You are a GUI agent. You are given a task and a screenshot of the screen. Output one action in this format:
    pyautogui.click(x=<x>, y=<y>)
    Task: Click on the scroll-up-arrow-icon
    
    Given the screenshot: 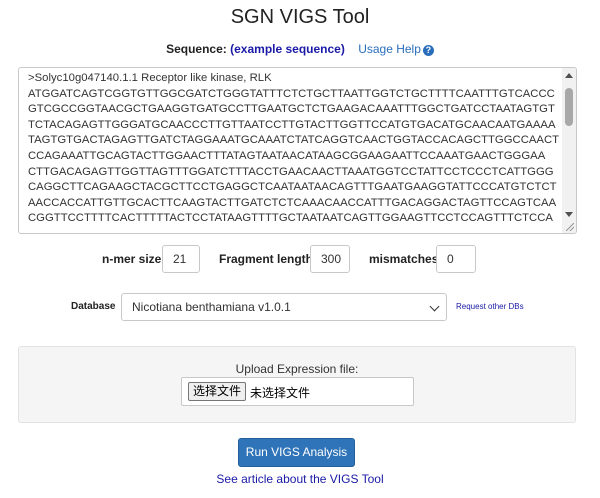 What is the action you would take?
    pyautogui.click(x=569, y=75)
    